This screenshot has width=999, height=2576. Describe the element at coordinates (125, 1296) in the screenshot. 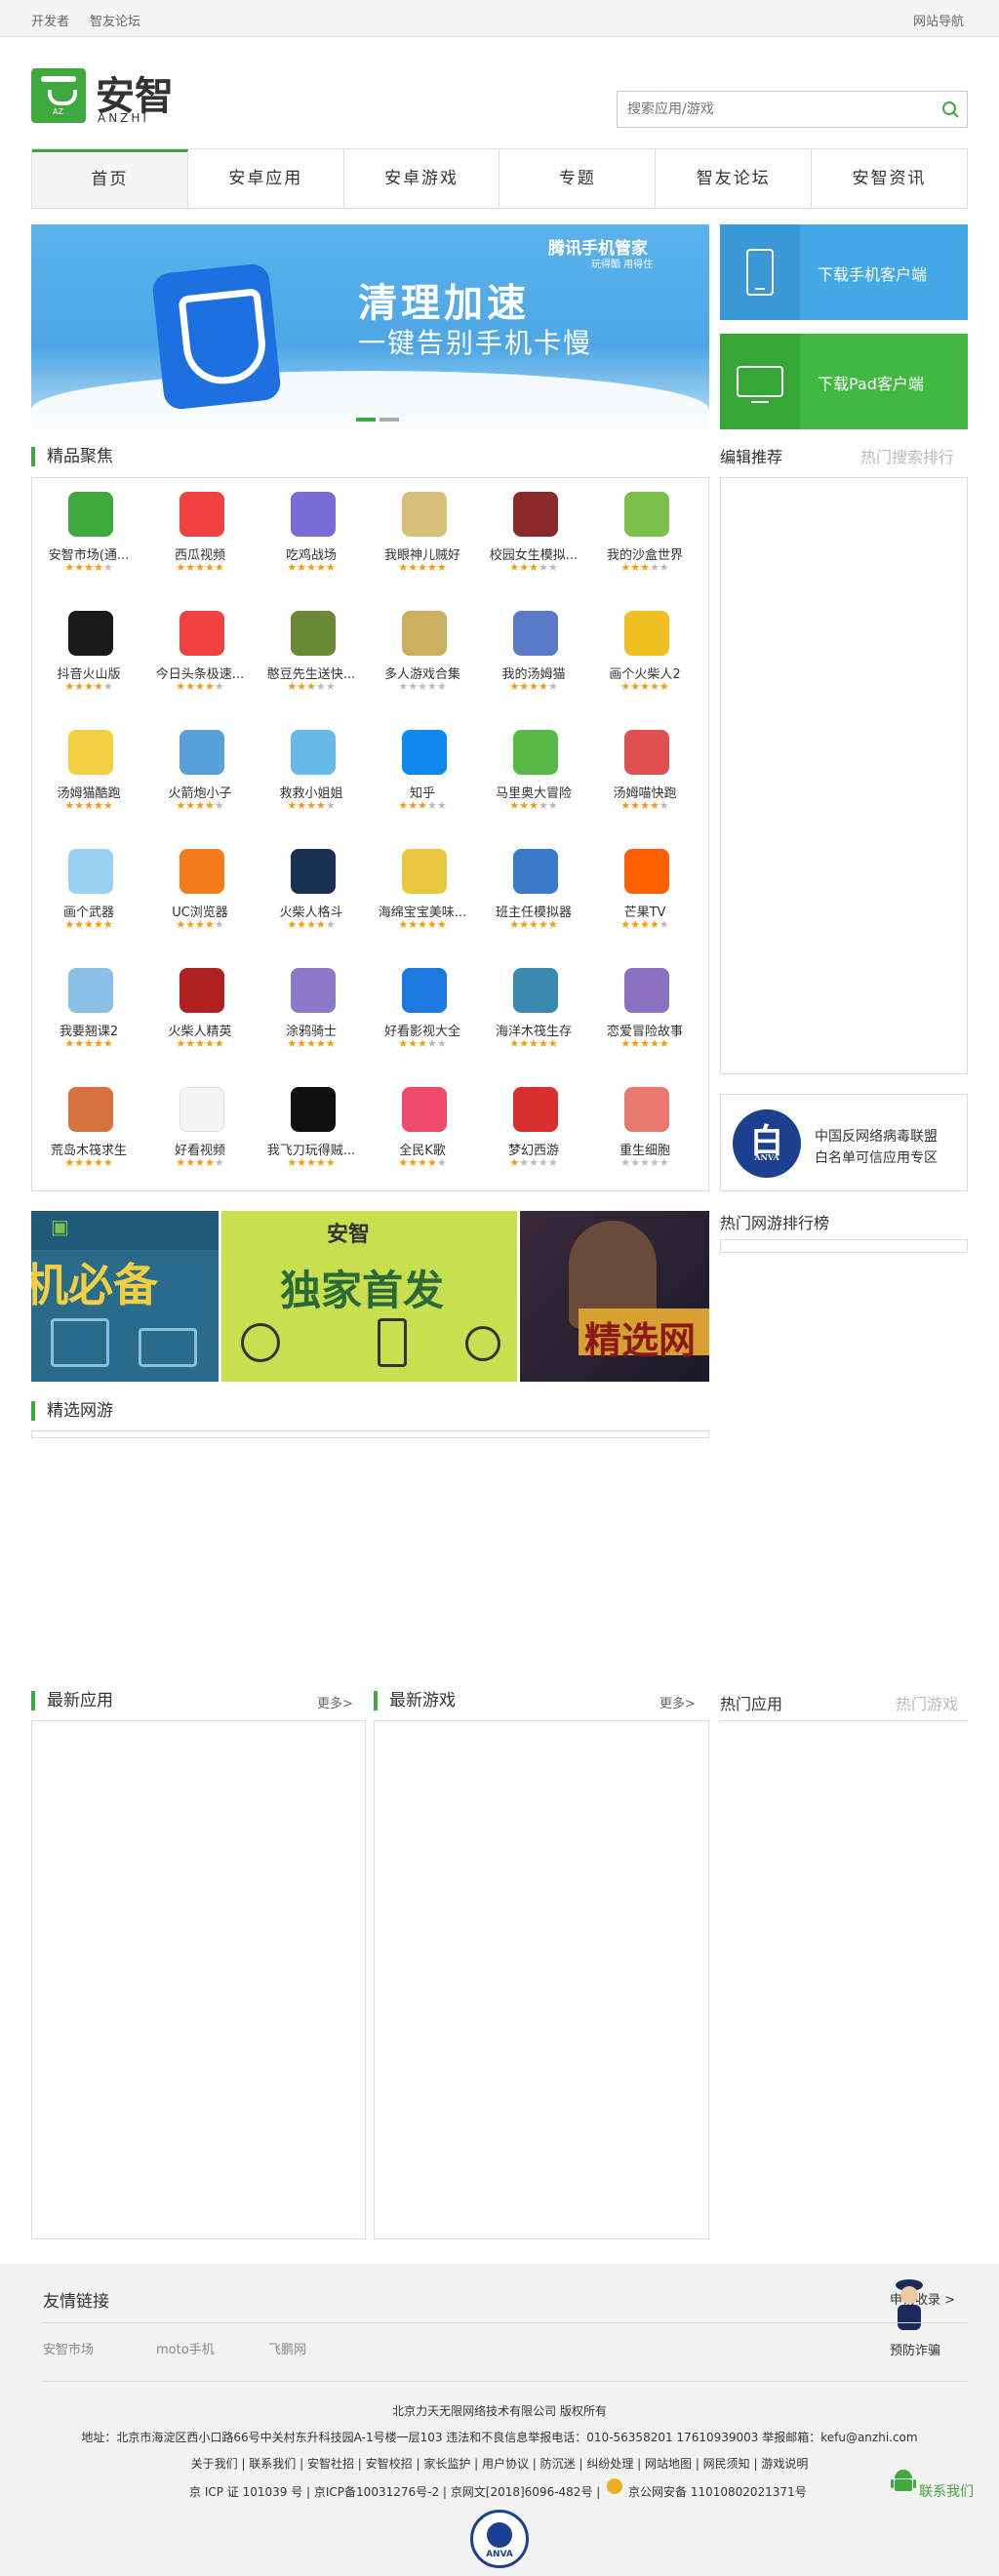

I see `promo-essentials: ▣ 机必备` at that location.